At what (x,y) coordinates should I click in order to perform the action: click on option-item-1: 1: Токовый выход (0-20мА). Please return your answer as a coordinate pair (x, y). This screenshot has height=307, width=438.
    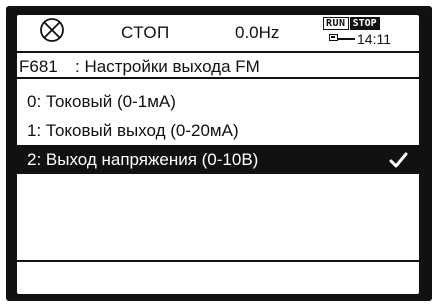
    Looking at the image, I should click on (218, 130).